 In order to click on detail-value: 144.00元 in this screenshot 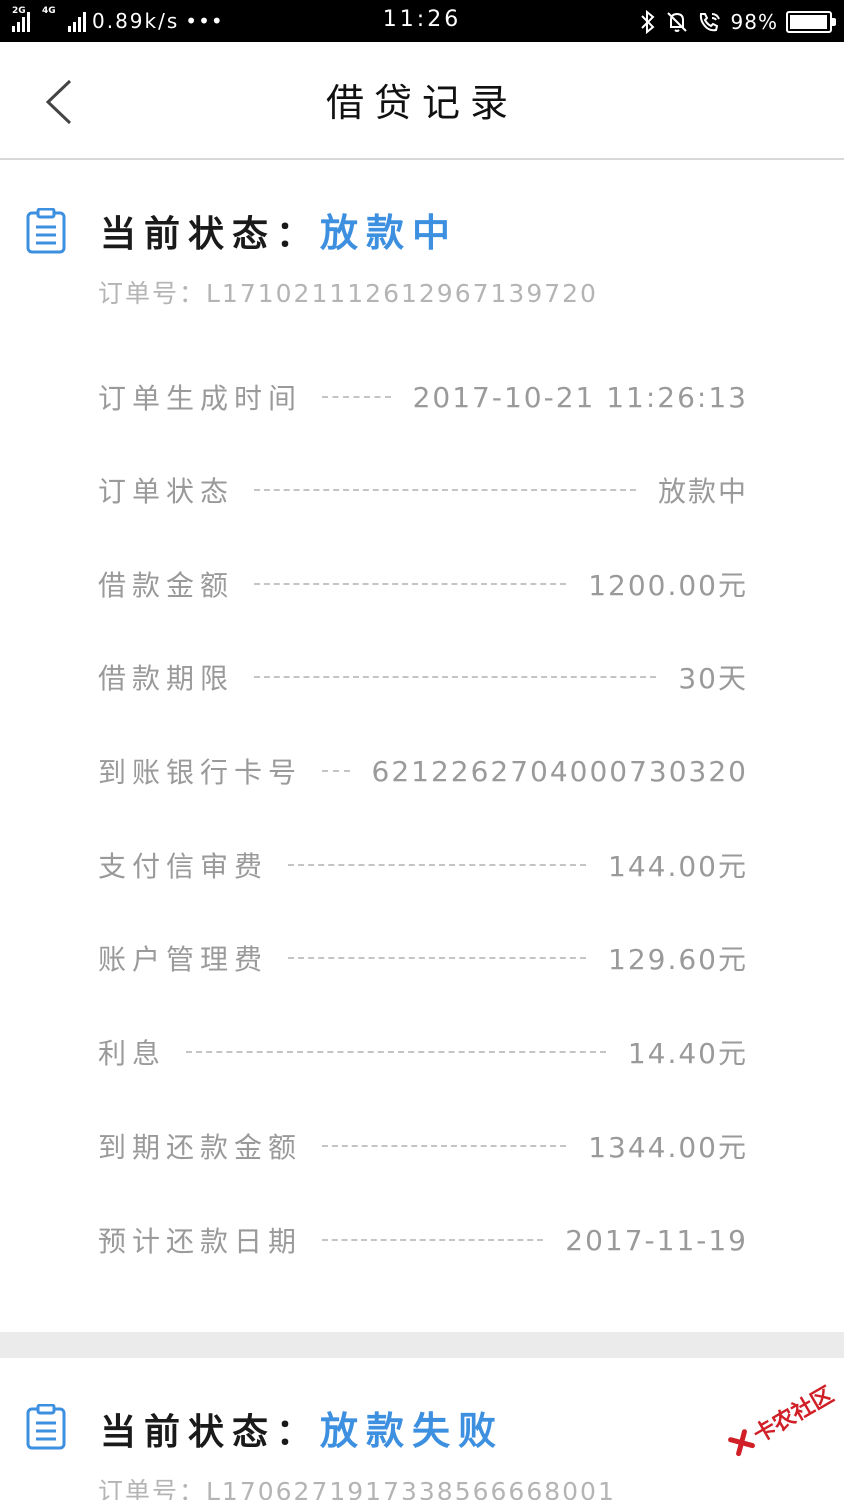, I will do `click(678, 866)`.